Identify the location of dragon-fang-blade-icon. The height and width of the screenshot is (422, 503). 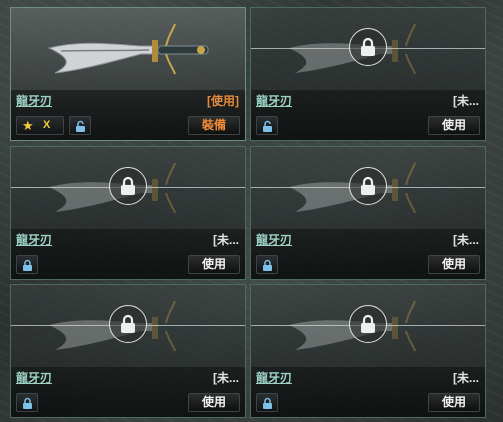
(128, 49).